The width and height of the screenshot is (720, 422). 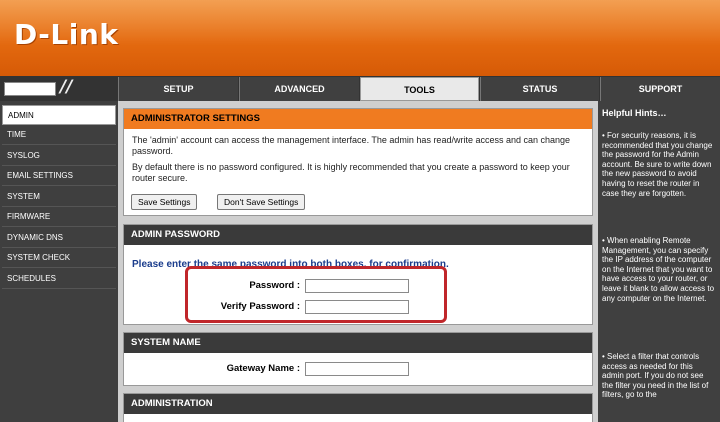 What do you see at coordinates (358, 119) in the screenshot?
I see `administrator-settings-title: ADMINISTRATOR SETTINGS` at bounding box center [358, 119].